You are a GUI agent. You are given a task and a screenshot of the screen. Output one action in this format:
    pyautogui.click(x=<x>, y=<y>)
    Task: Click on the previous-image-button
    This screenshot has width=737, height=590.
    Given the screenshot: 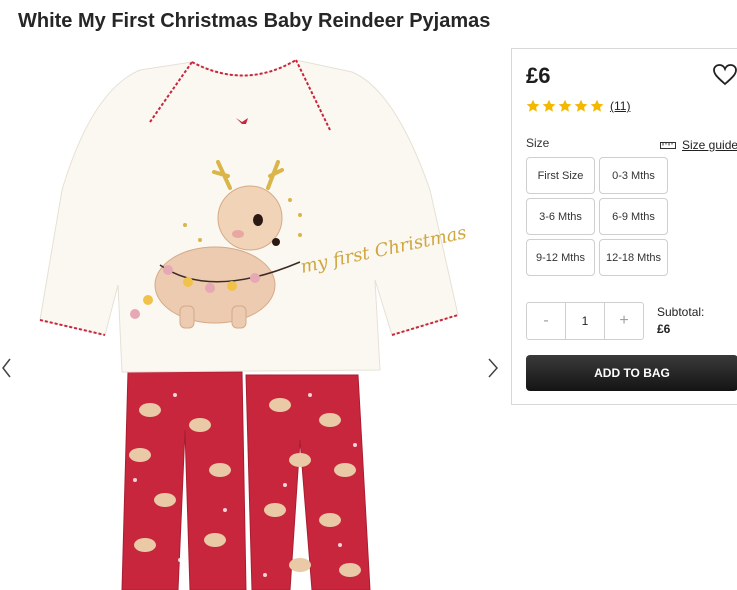 What is the action you would take?
    pyautogui.click(x=7, y=368)
    